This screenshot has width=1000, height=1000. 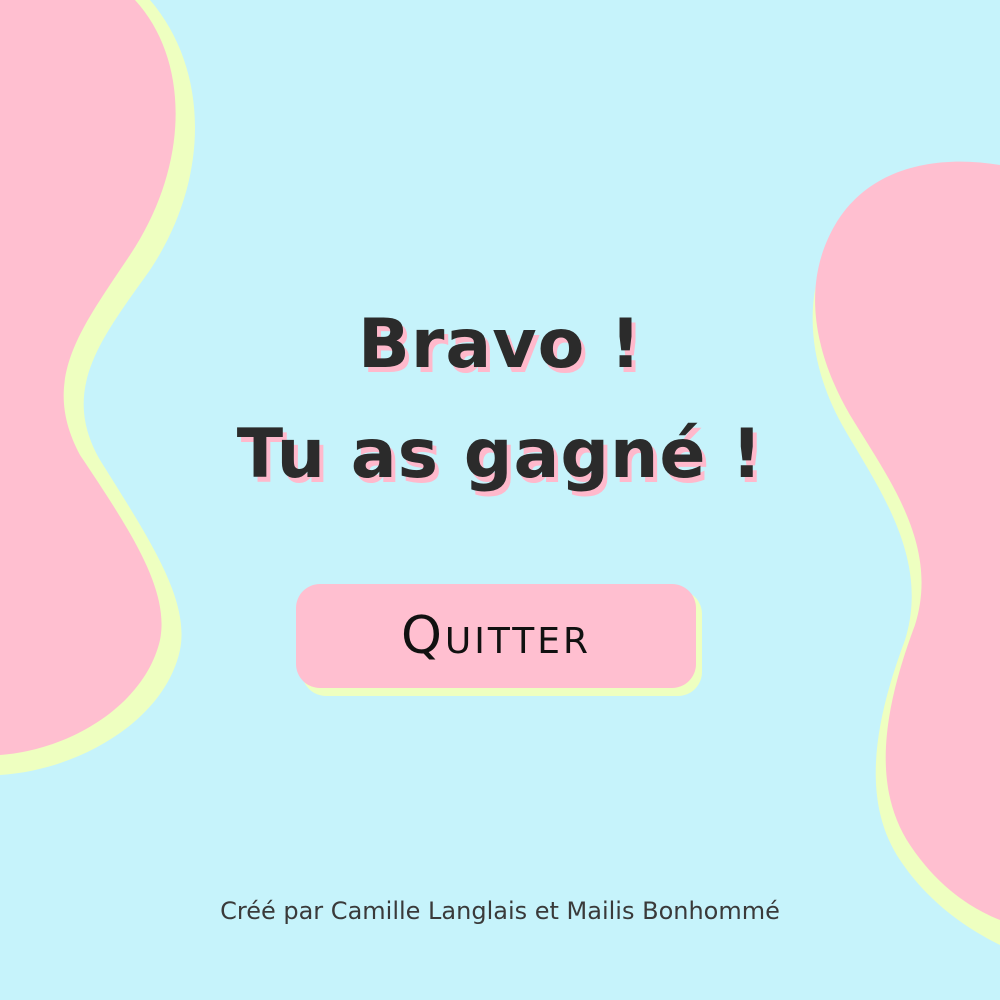 I want to click on victory-title-line-2: Tu as gagné !, so click(x=500, y=454).